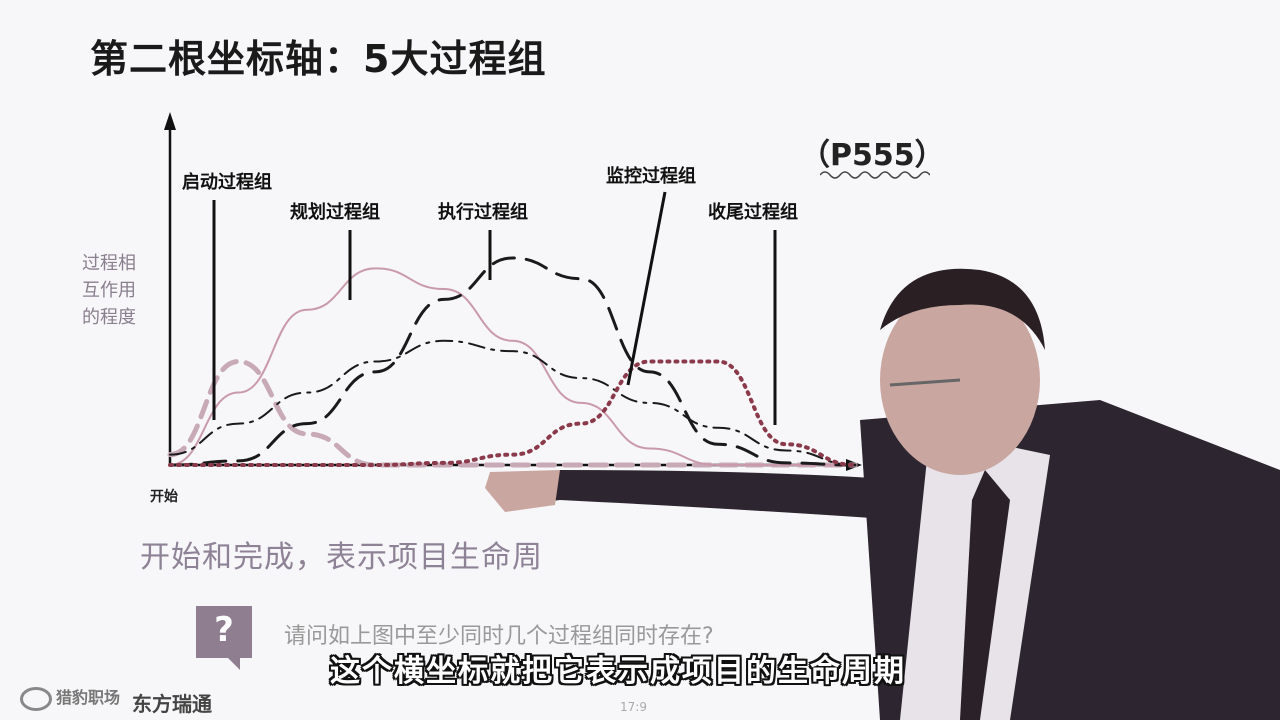  Describe the element at coordinates (88, 697) in the screenshot. I see `logo-left-text: 猎豹职场` at that location.